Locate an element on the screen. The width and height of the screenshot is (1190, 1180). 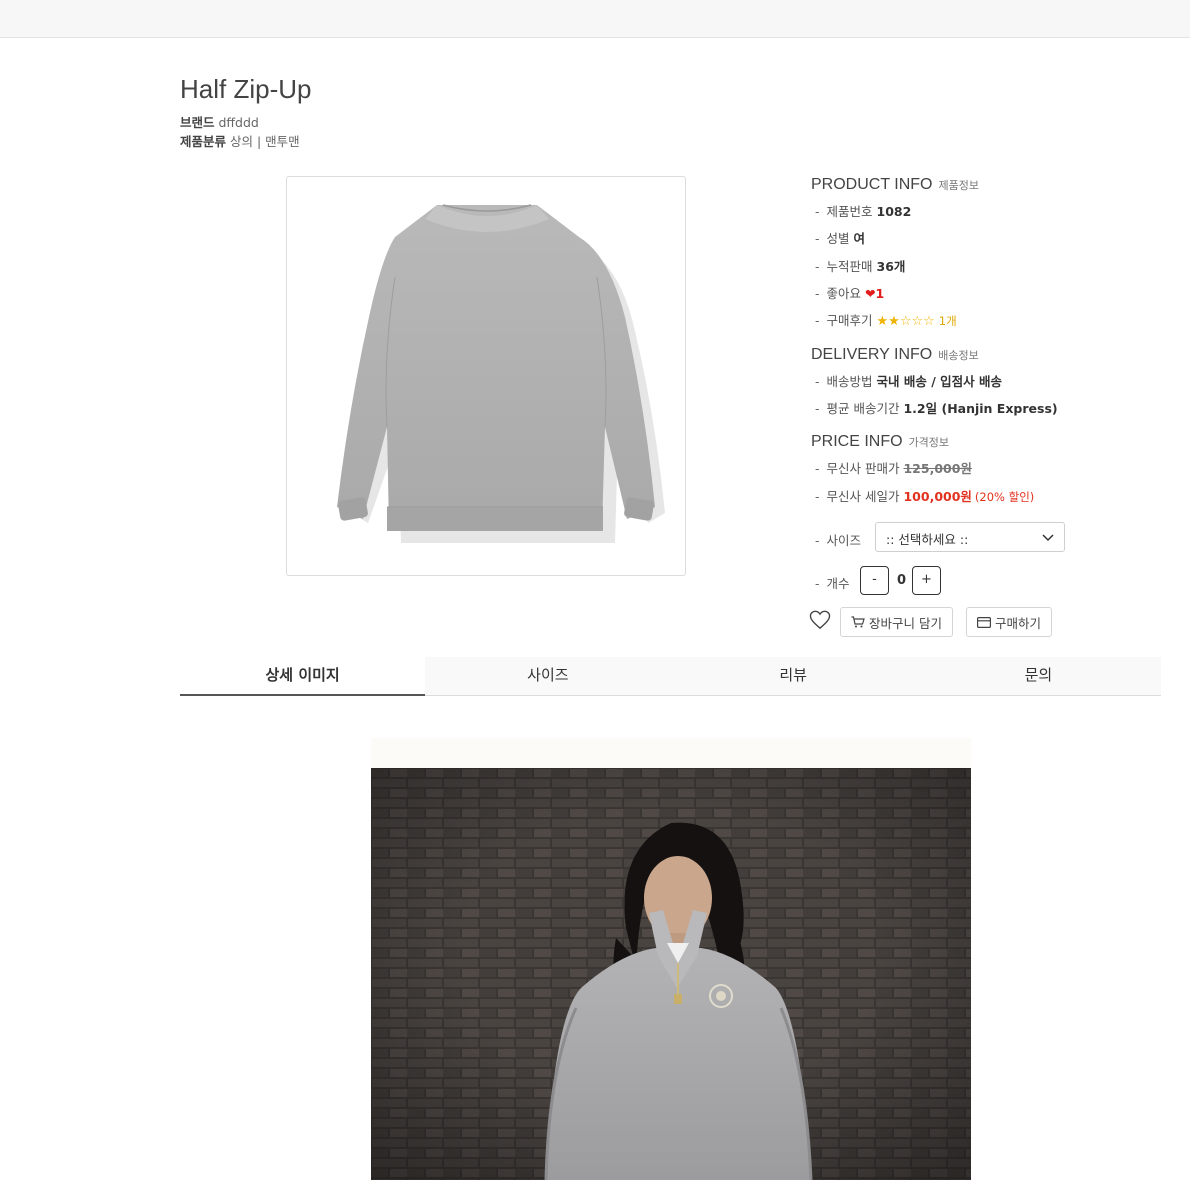
quantity-label: 개수 is located at coordinates (838, 583).